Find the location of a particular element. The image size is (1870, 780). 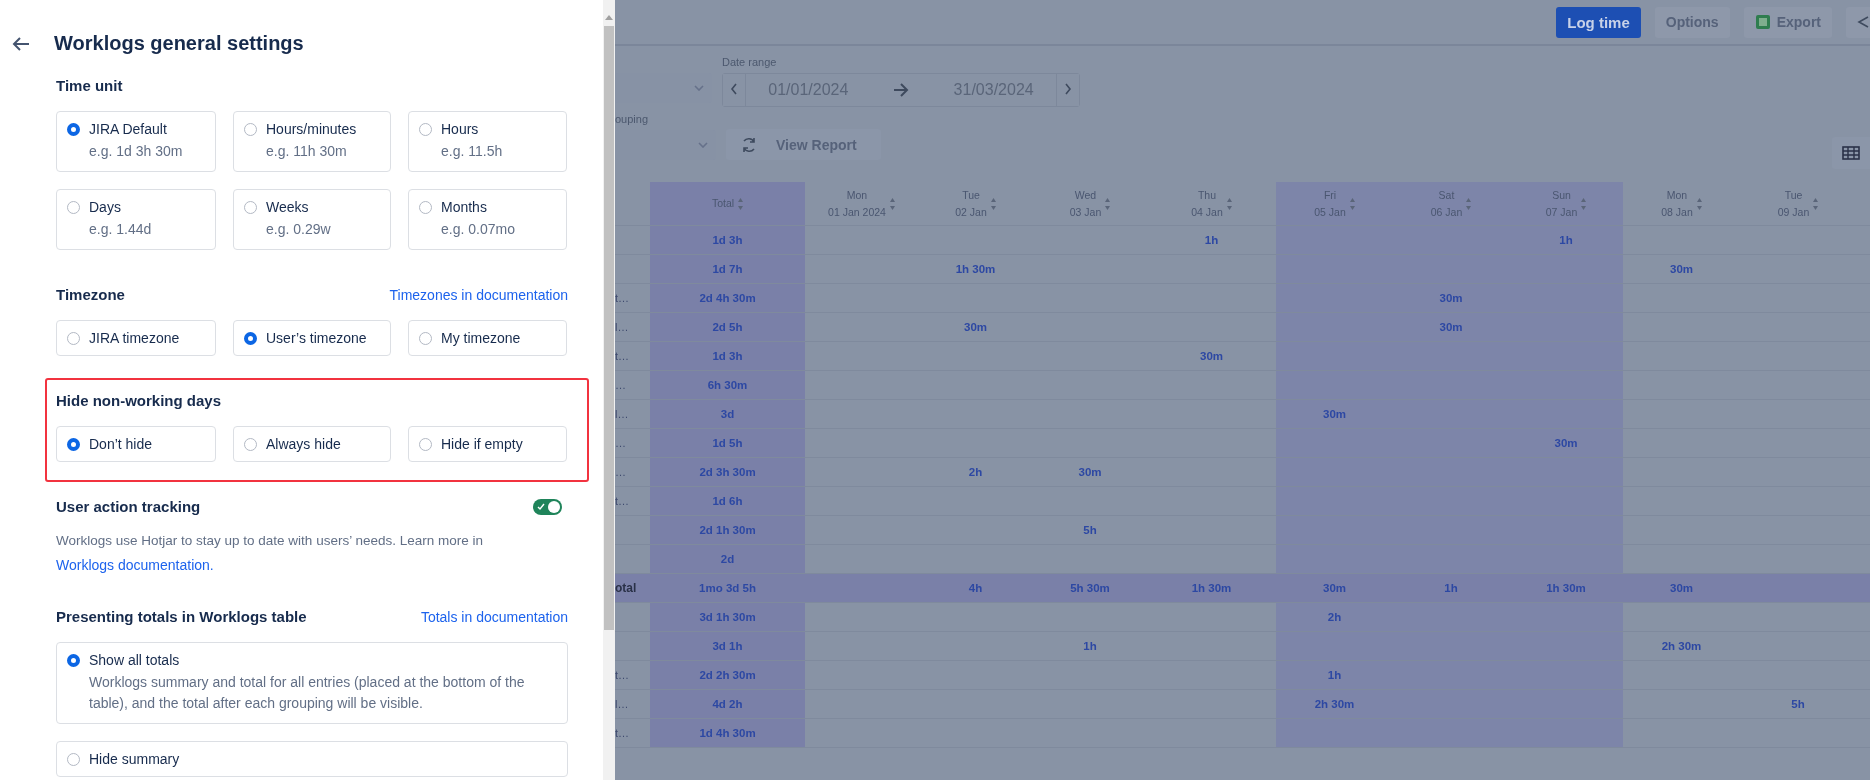

back-arrow-icon is located at coordinates (21, 43).